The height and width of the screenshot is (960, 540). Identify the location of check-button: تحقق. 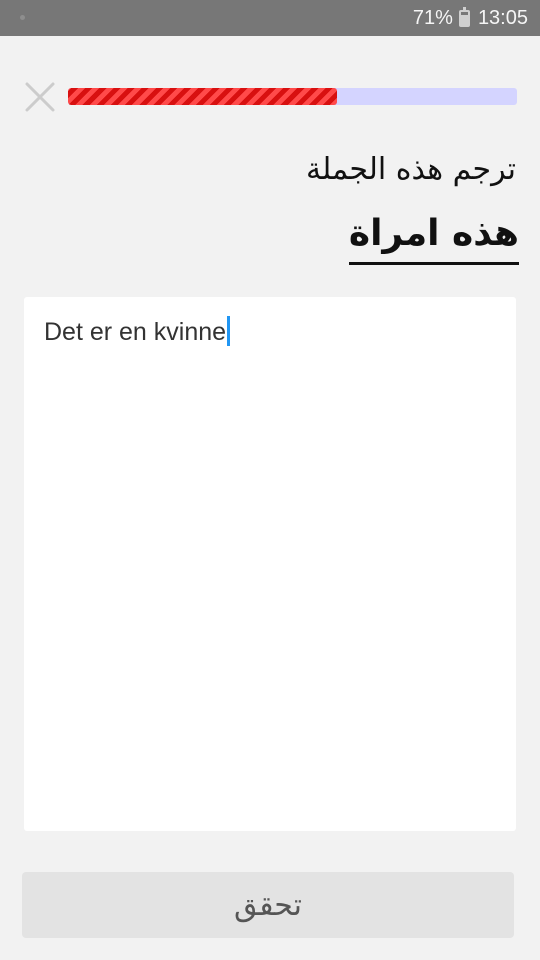
(268, 905).